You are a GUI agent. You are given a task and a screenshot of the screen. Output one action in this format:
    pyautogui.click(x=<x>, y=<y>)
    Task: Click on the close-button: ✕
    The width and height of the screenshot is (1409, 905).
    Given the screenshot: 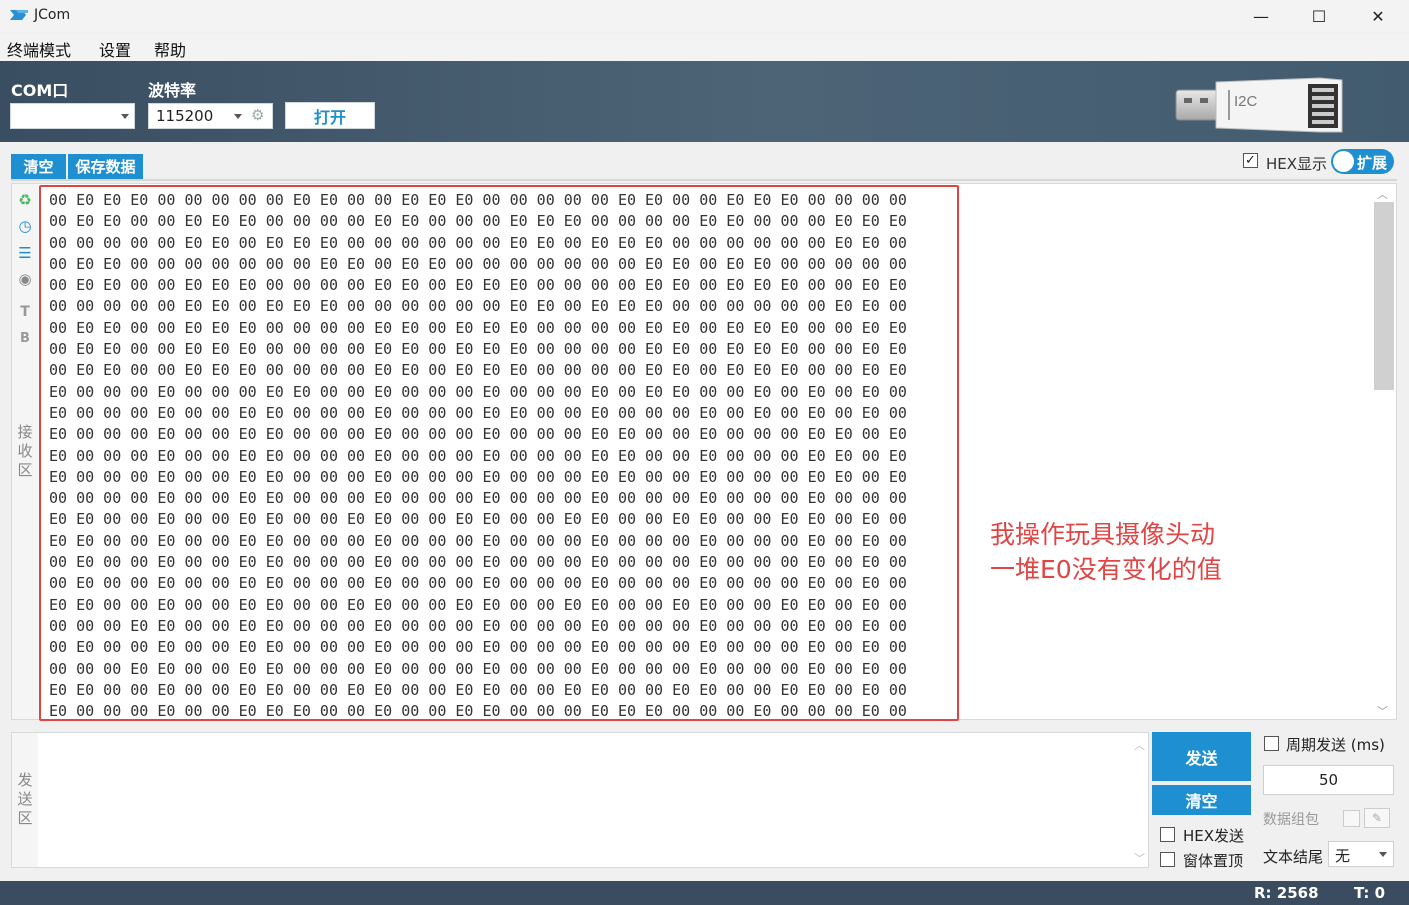 What is the action you would take?
    pyautogui.click(x=1378, y=16)
    